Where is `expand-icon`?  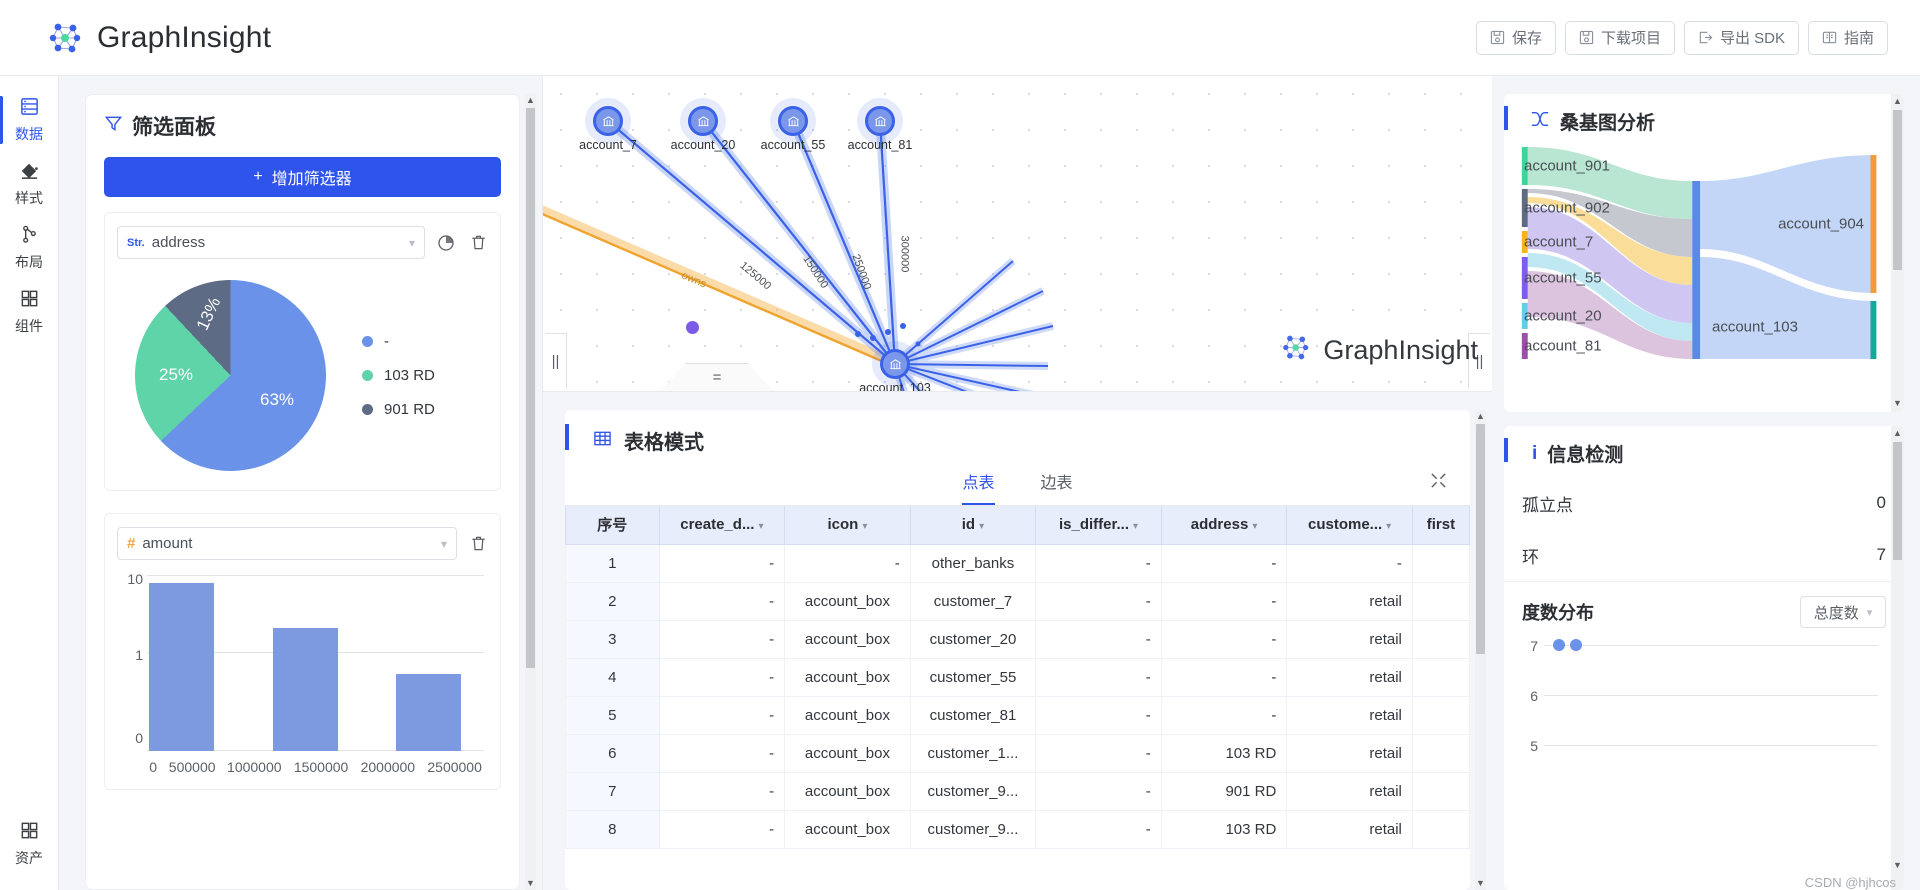 expand-icon is located at coordinates (1438, 483).